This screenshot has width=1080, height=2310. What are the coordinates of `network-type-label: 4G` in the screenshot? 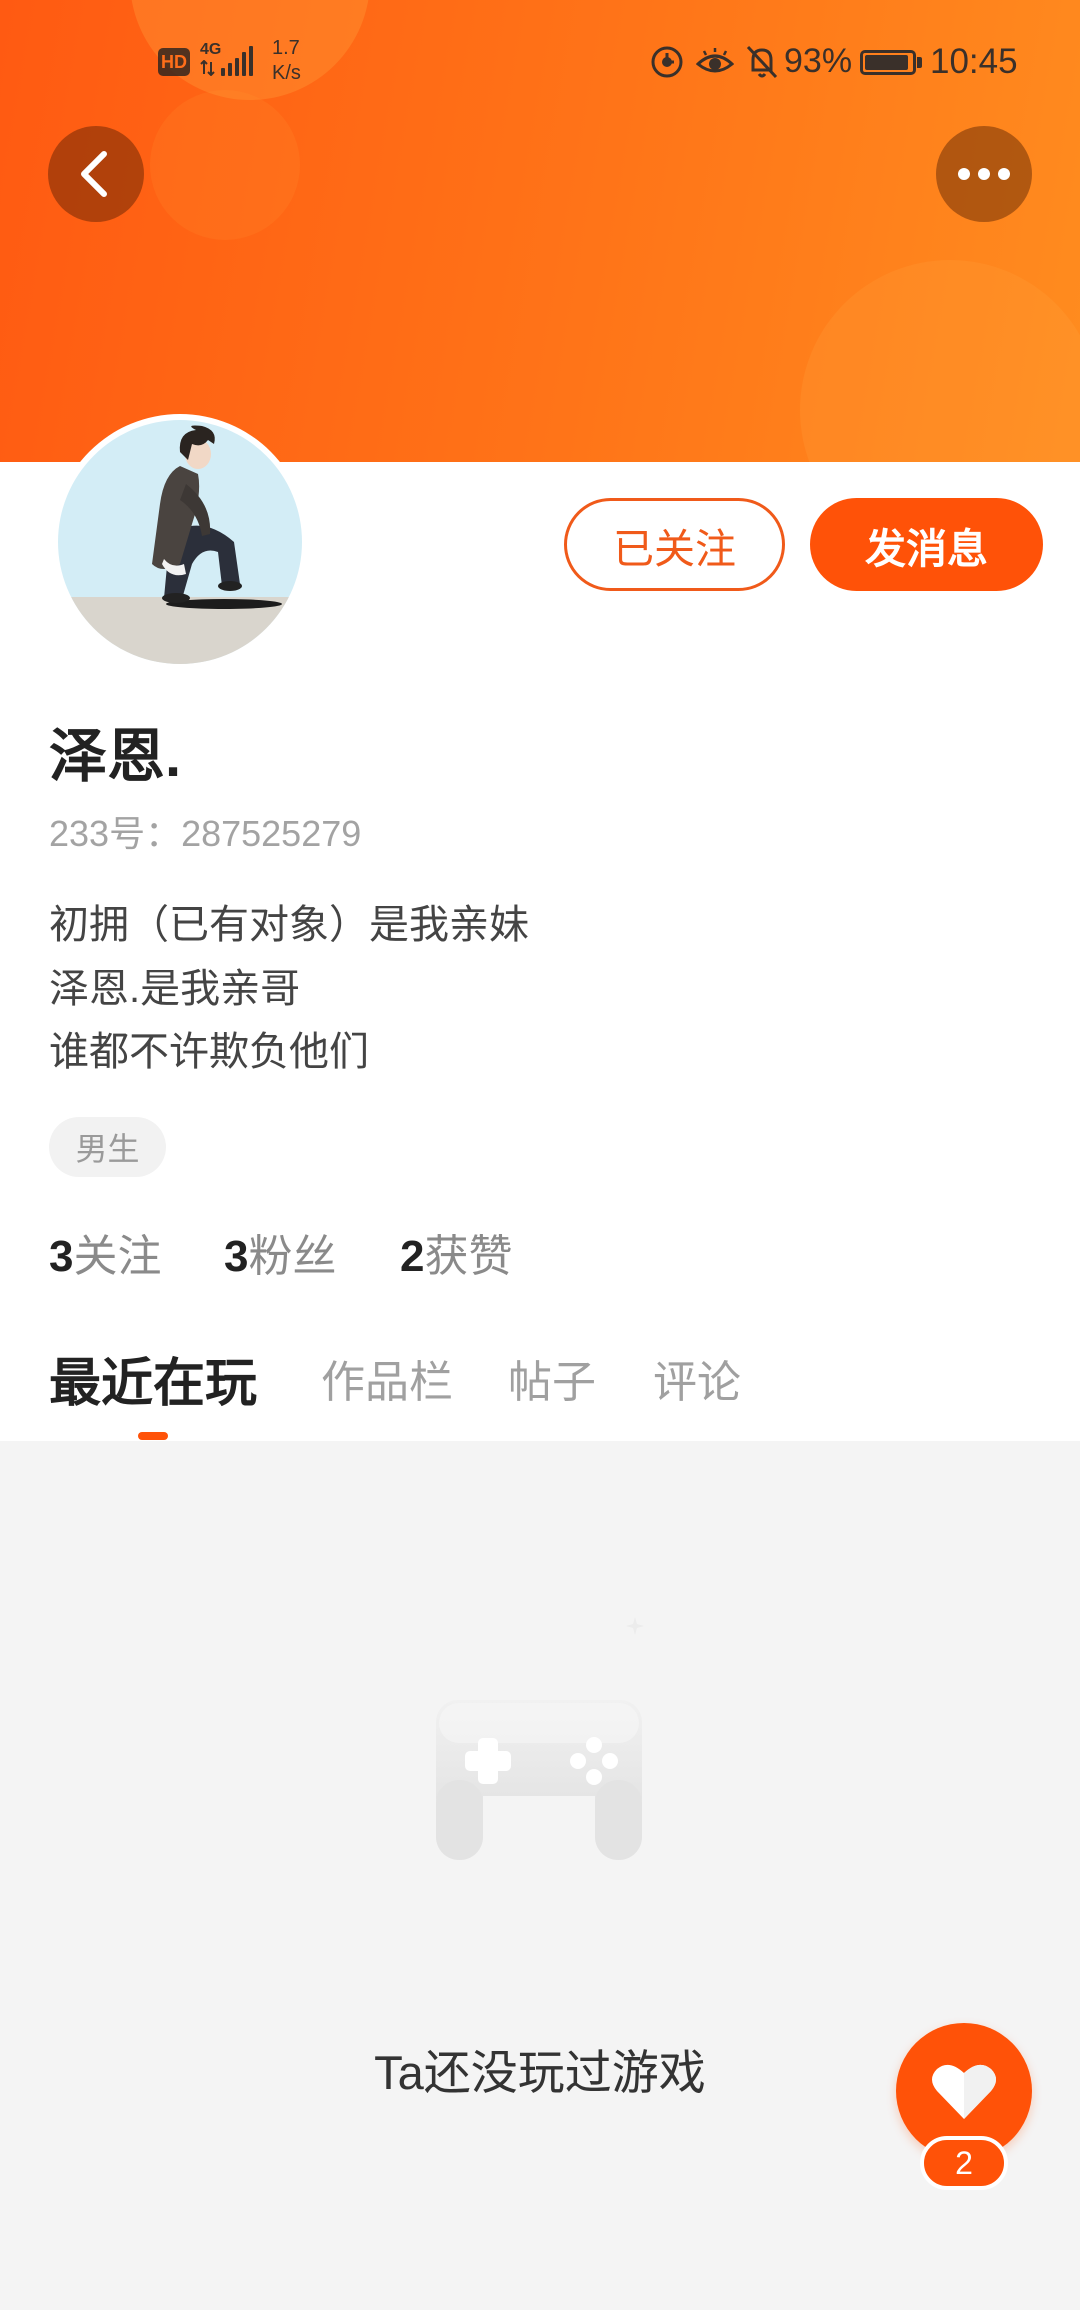 It's located at (211, 49).